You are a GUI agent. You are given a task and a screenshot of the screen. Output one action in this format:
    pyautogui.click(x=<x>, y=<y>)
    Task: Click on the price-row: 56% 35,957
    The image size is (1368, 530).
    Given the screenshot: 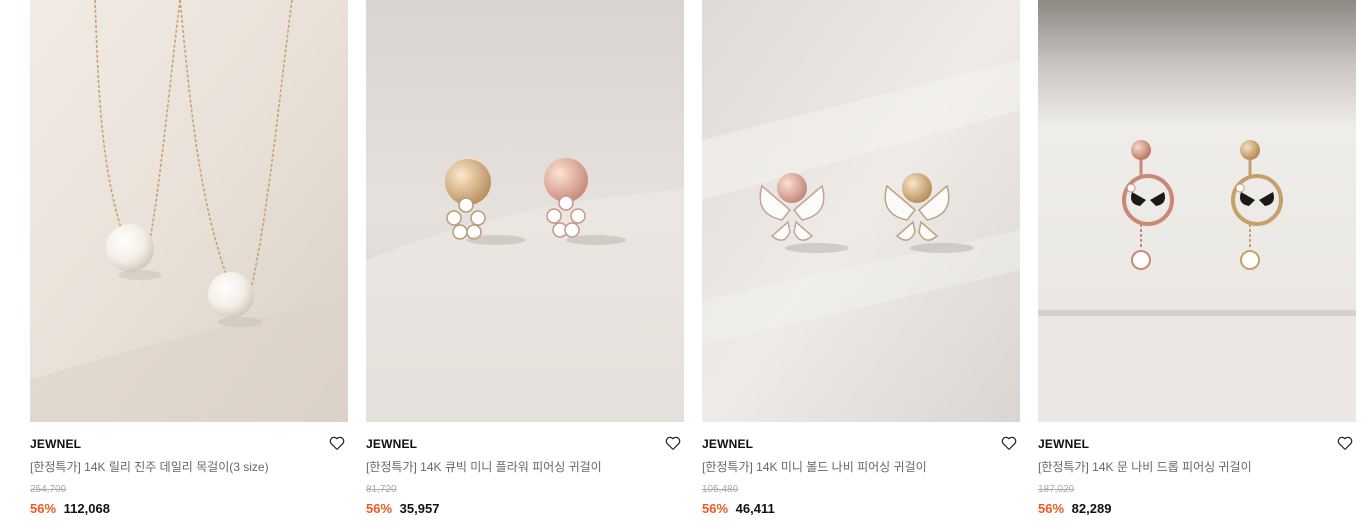 What is the action you would take?
    pyautogui.click(x=525, y=509)
    